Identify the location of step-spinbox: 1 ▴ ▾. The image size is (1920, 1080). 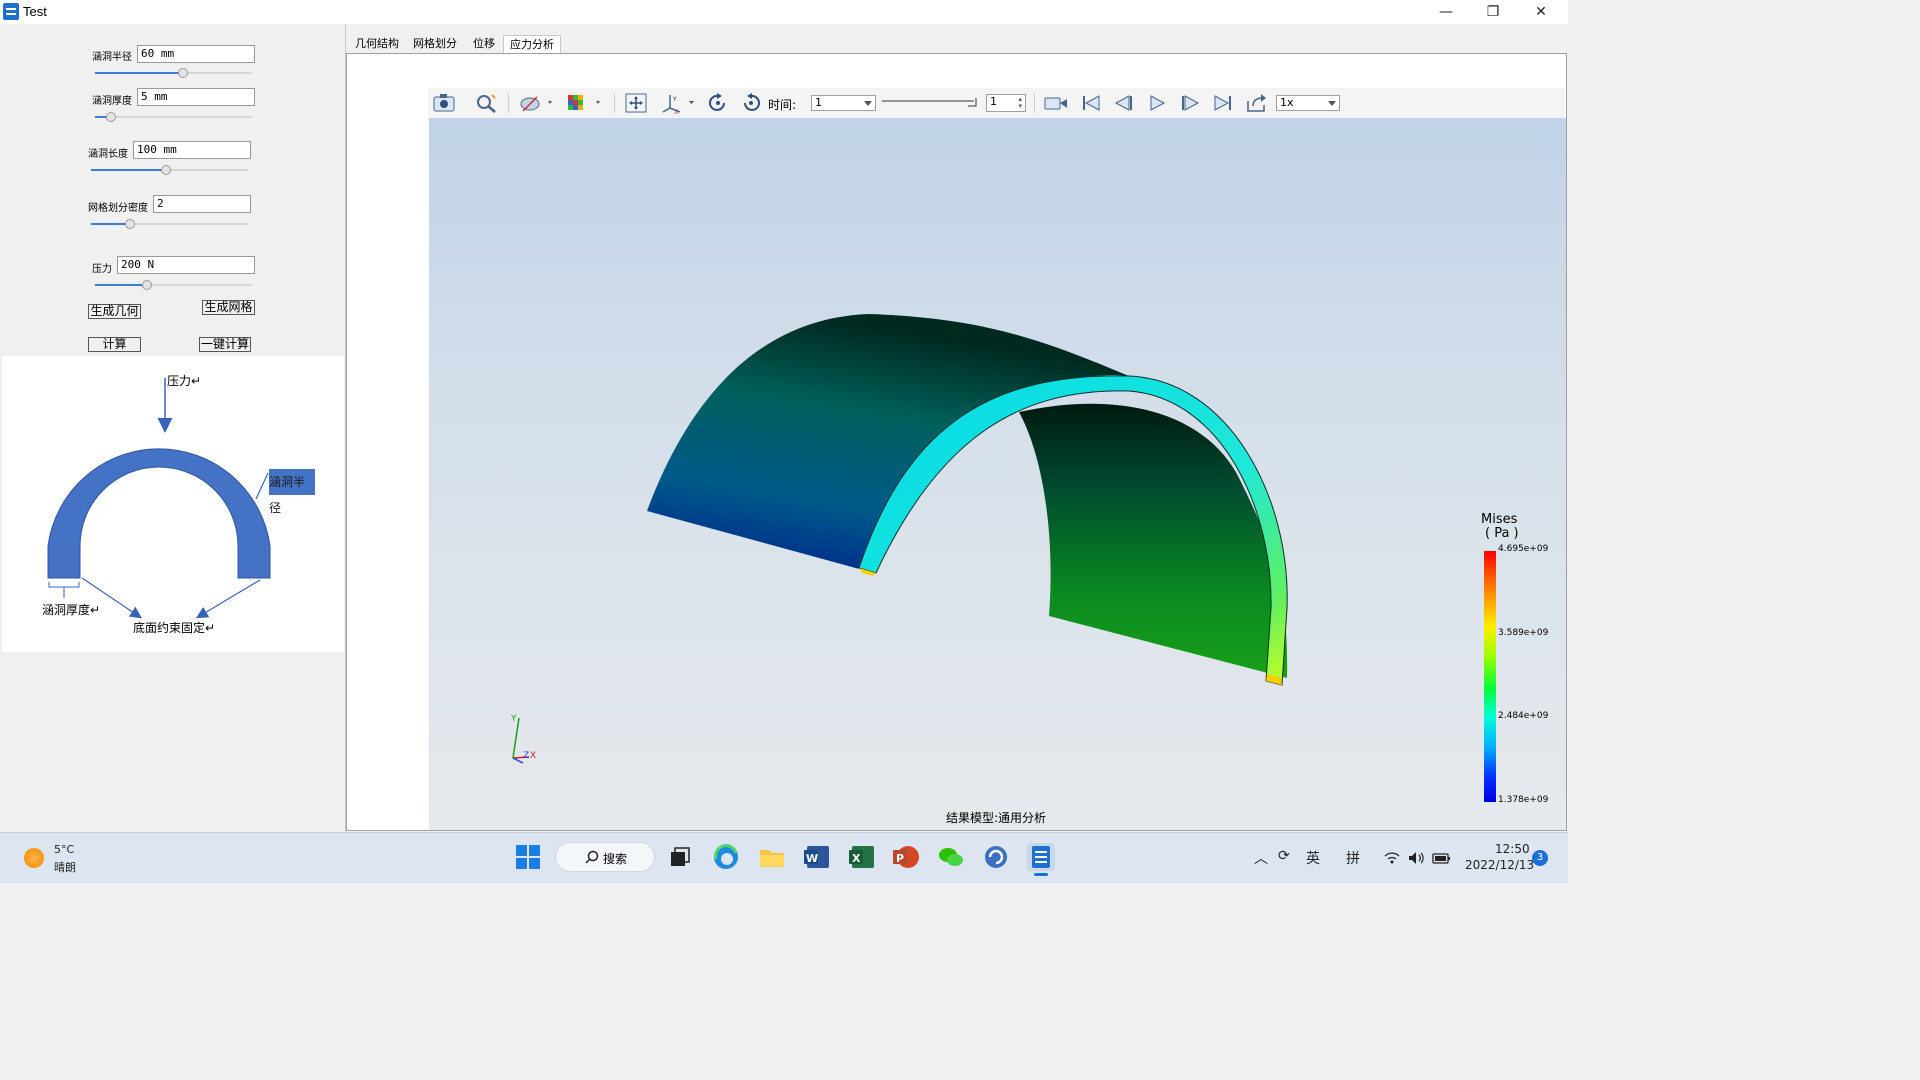
(1006, 103).